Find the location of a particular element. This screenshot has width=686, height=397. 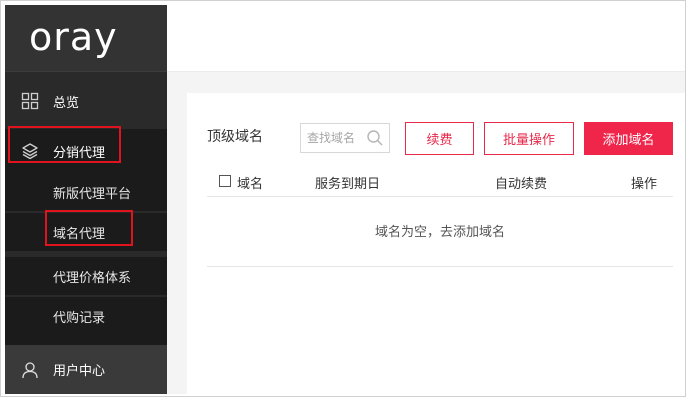

search-box is located at coordinates (345, 138).